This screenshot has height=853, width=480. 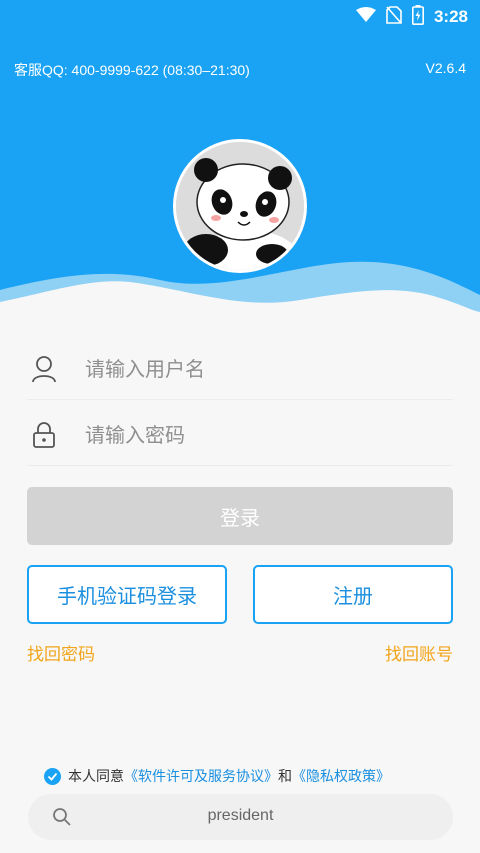 I want to click on password-input, so click(x=255, y=434).